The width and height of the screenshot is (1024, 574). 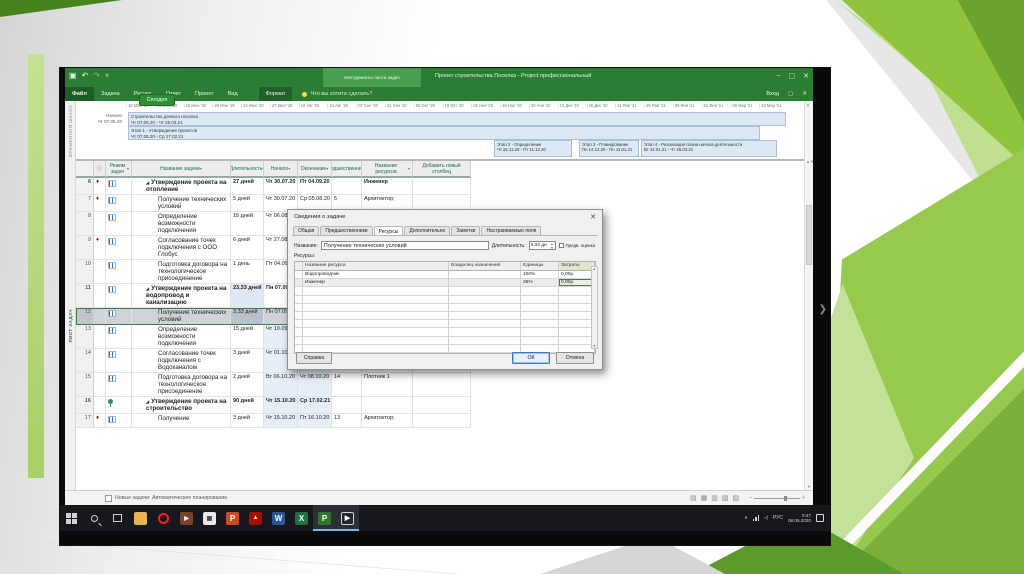 I want to click on zoom-out-icon: –, so click(x=750, y=498).